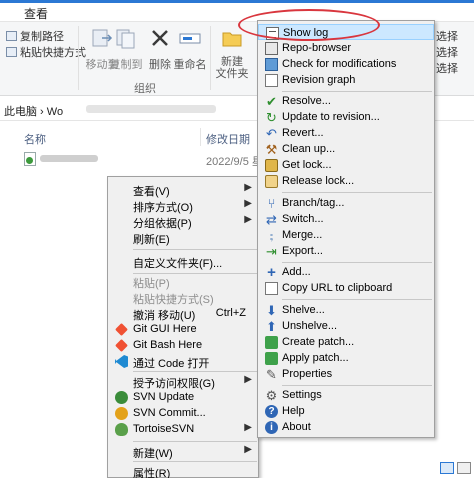 This screenshot has height=478, width=474. Describe the element at coordinates (183, 397) in the screenshot. I see `menu-item-svn-update: SVN Update` at that location.